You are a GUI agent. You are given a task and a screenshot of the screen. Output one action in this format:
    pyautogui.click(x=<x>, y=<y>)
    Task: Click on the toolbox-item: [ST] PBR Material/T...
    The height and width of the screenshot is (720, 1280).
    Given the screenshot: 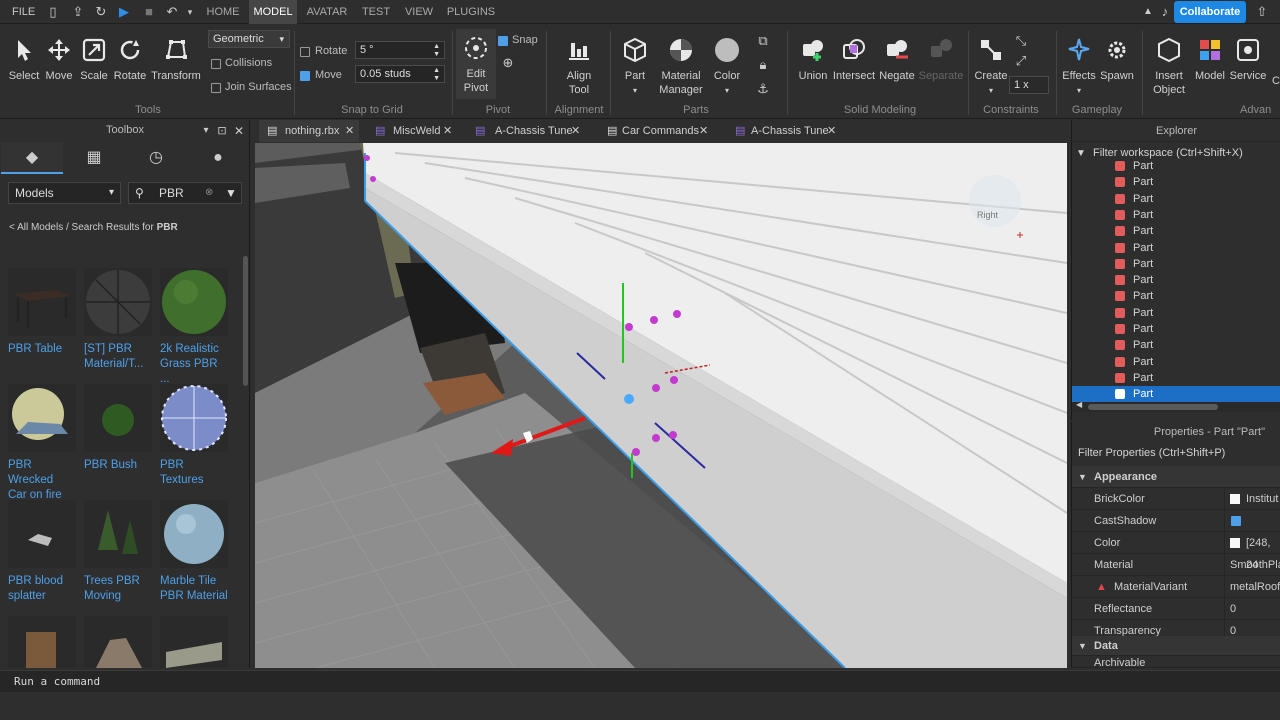 What is the action you would take?
    pyautogui.click(x=119, y=320)
    